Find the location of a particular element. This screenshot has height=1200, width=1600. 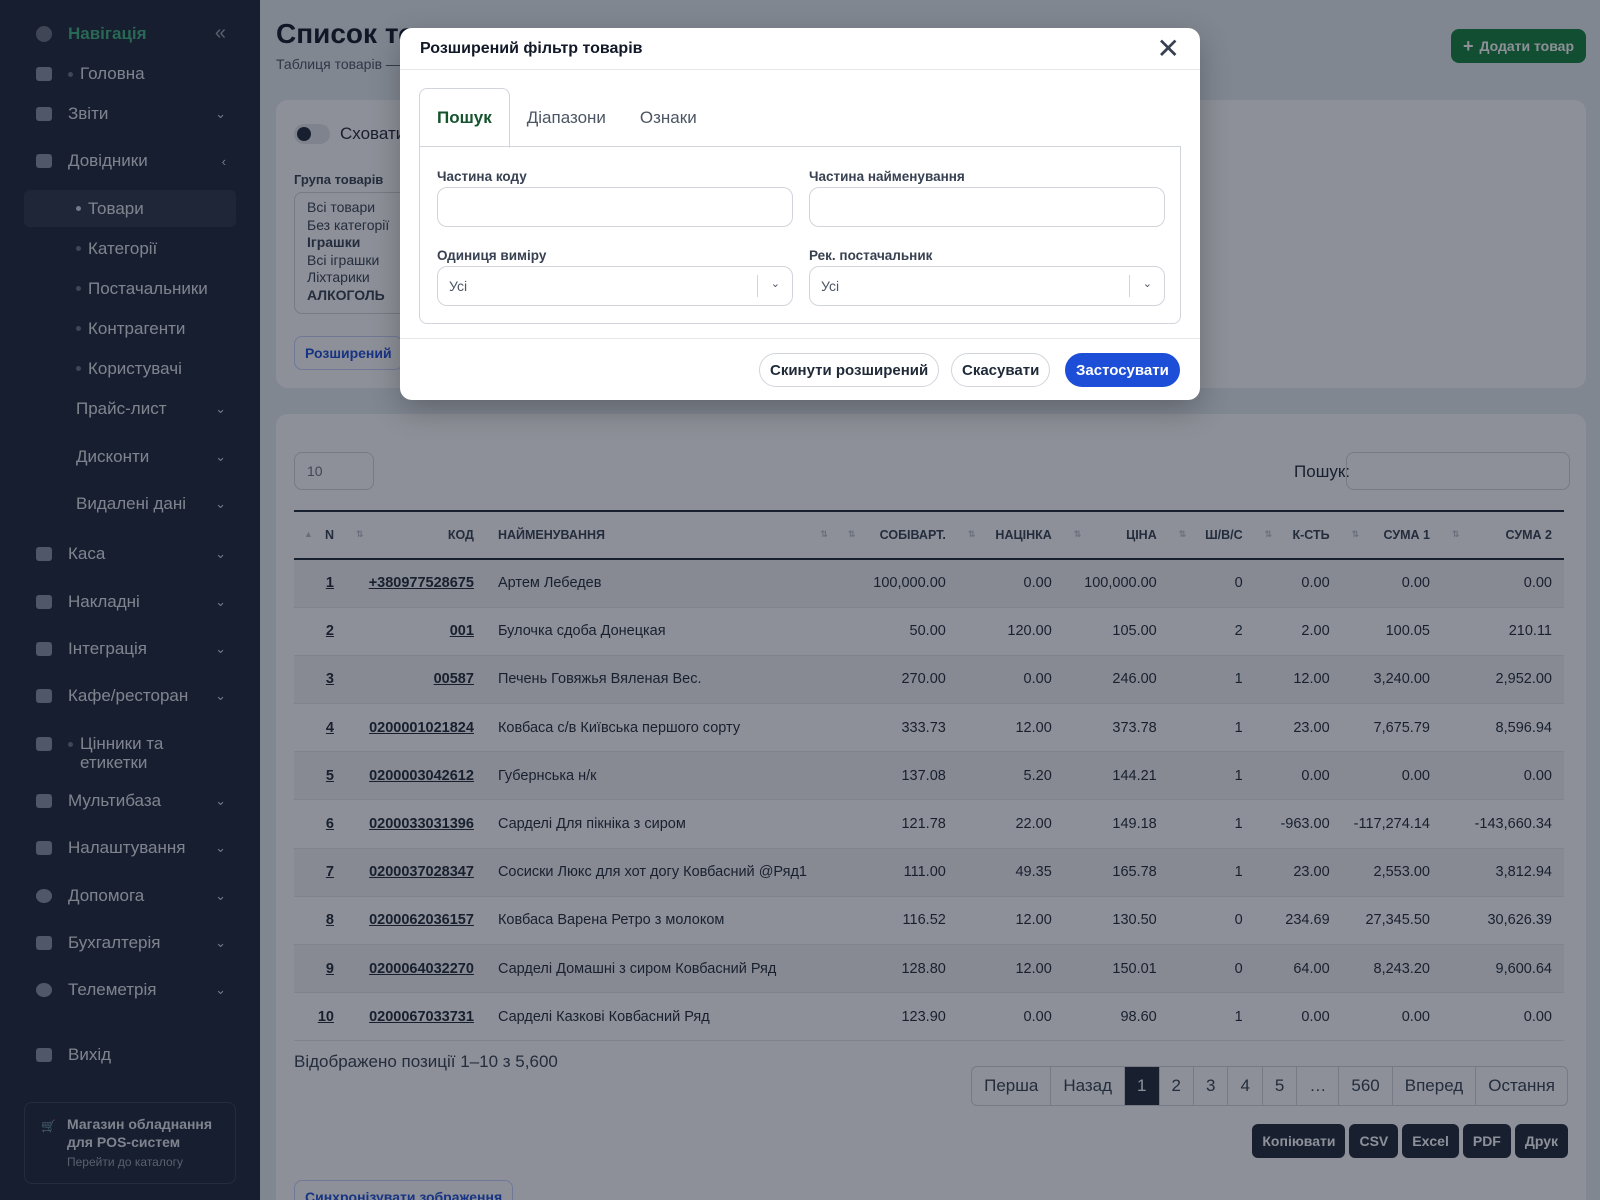

unit-select: Усі ⌄ is located at coordinates (615, 286).